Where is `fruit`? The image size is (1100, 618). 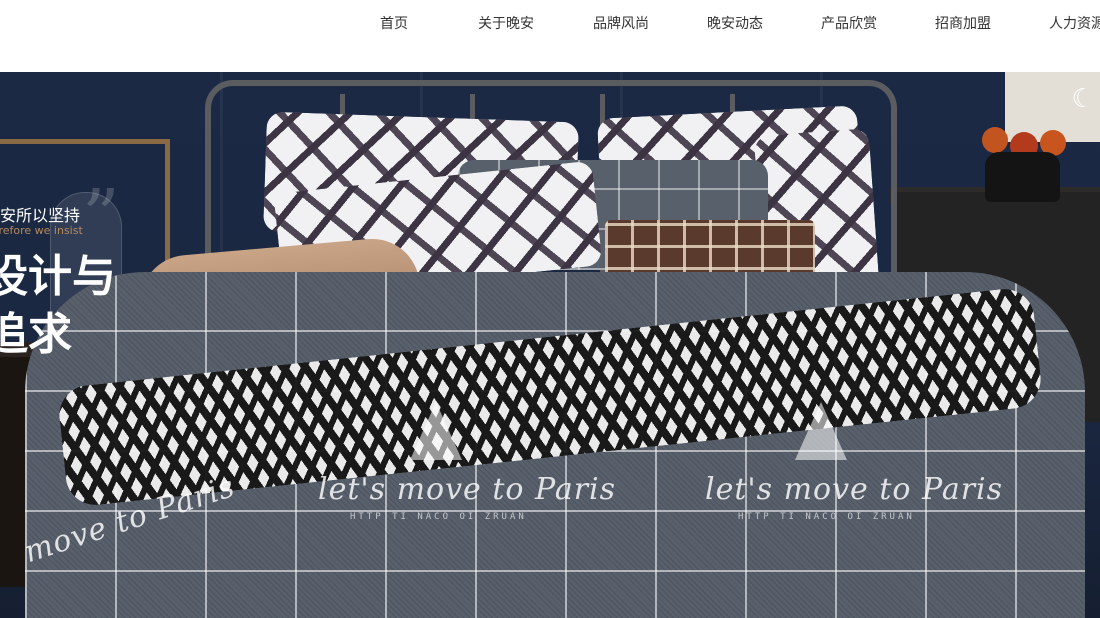 fruit is located at coordinates (995, 140).